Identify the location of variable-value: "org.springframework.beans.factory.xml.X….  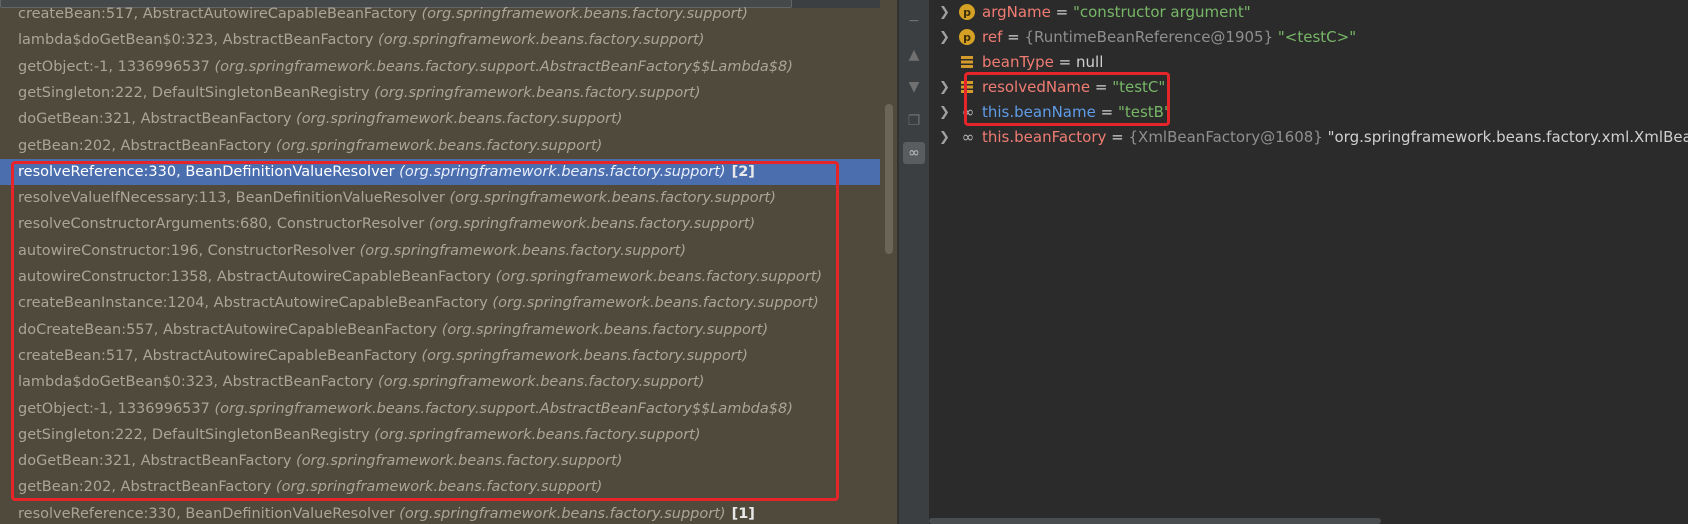
(1507, 137).